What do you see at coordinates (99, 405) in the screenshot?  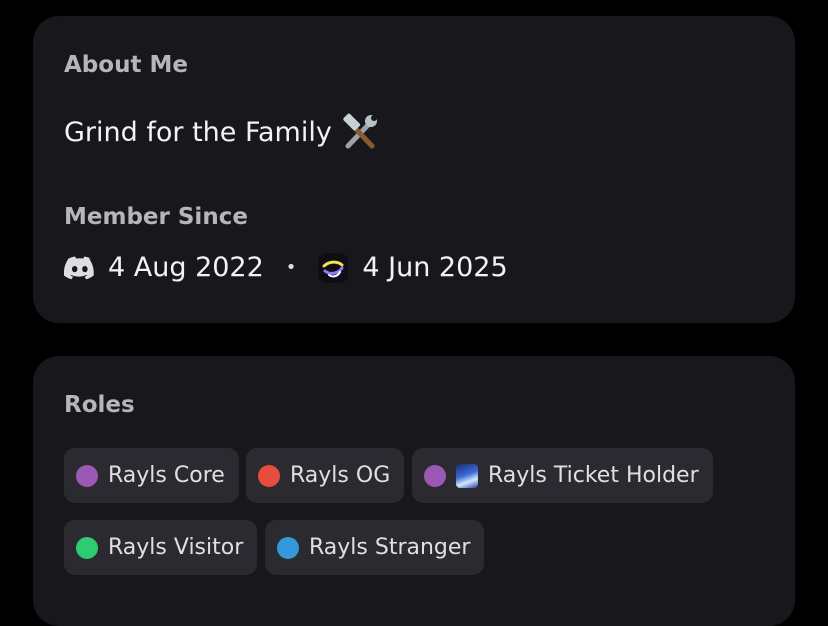 I see `roles-heading: Roles` at bounding box center [99, 405].